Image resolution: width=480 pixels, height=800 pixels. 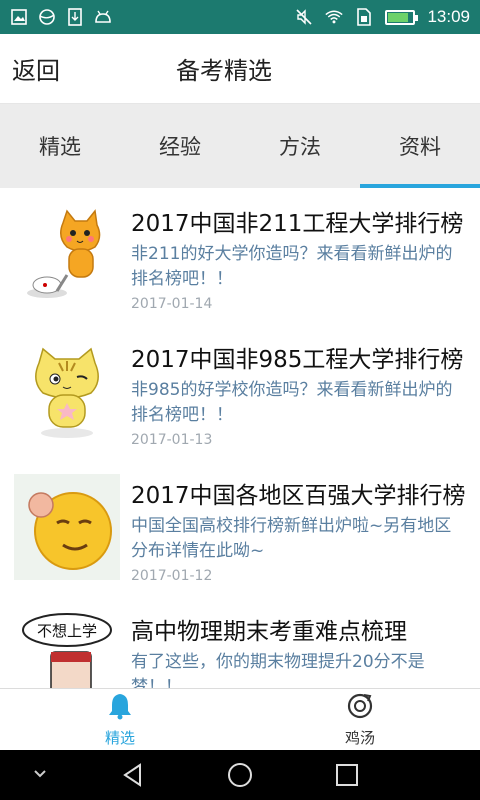 What do you see at coordinates (40, 774) in the screenshot?
I see `chevron-down-icon` at bounding box center [40, 774].